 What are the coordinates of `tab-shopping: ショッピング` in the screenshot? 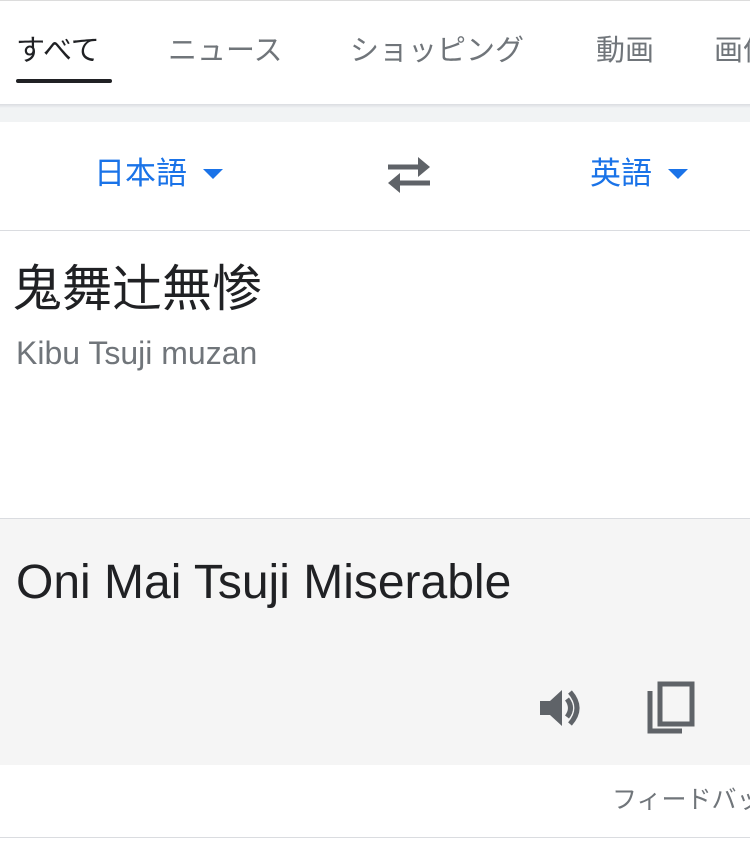 It's located at (437, 51).